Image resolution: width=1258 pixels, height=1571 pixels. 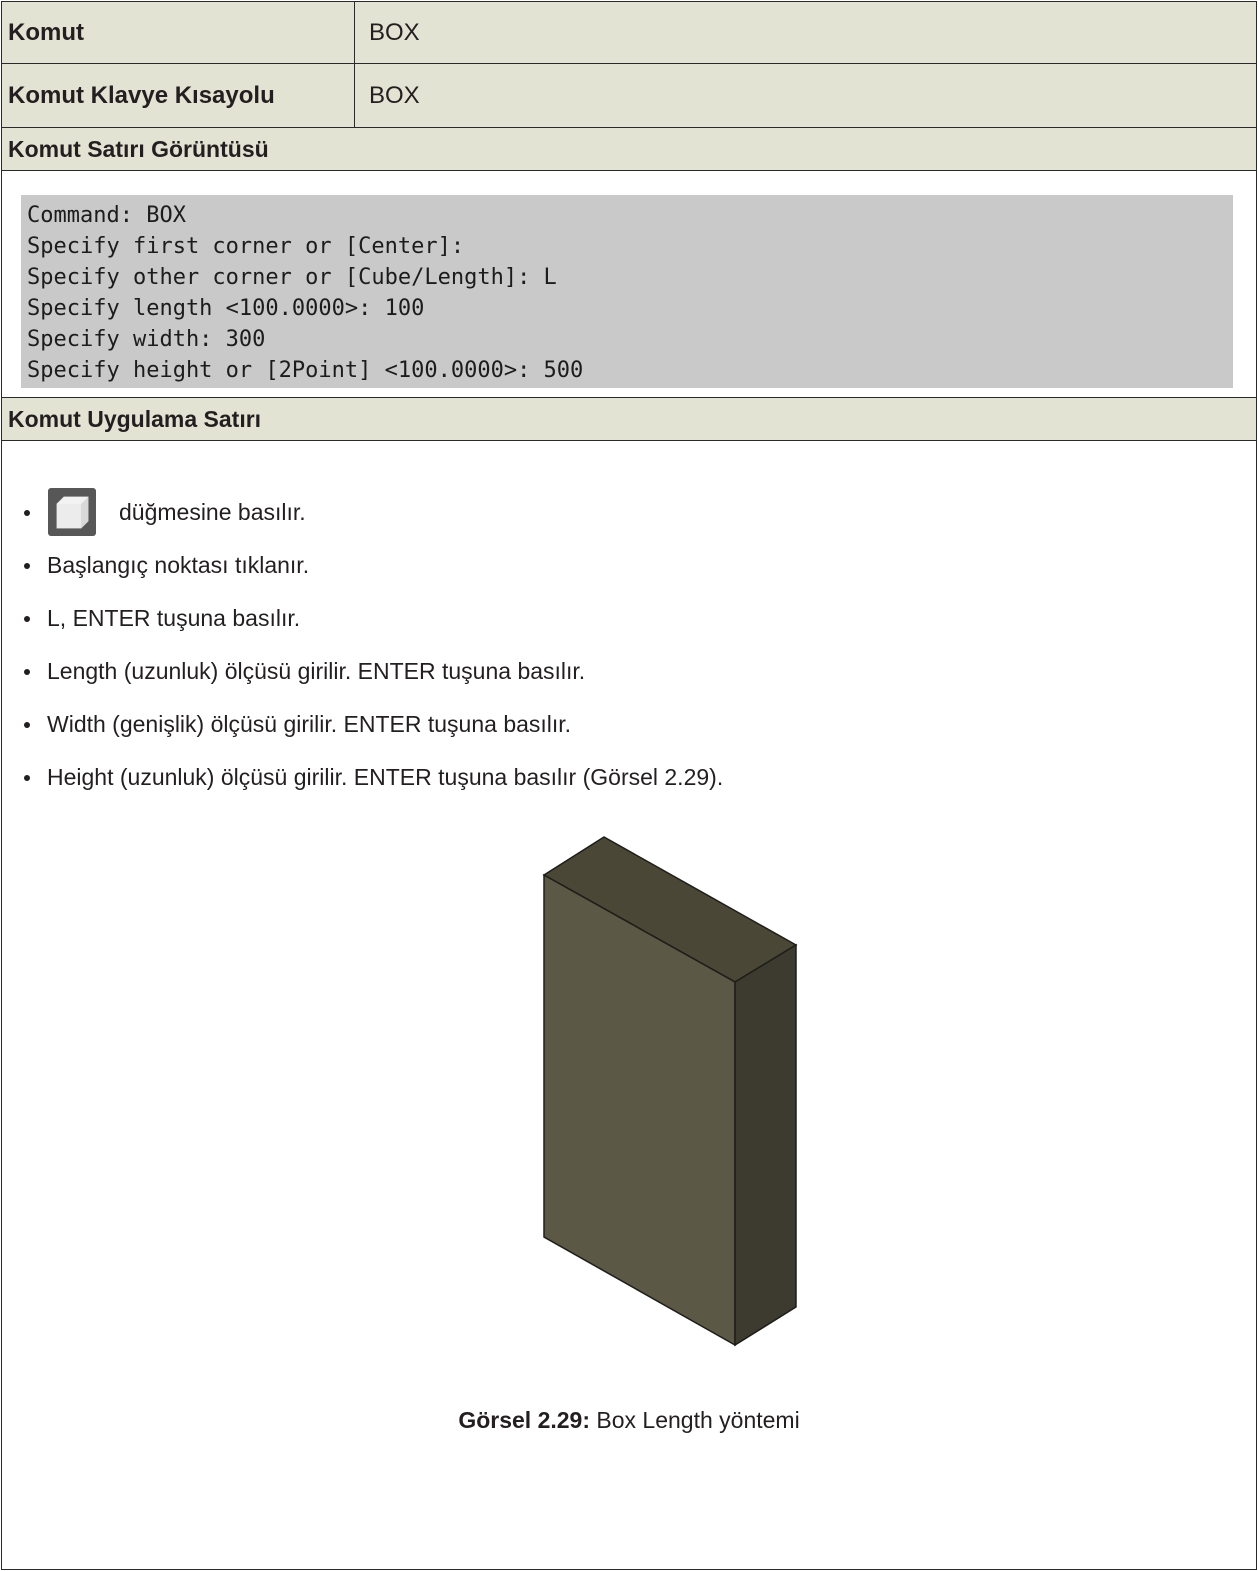 I want to click on shortcut-label: Komut Klavye Kısayolu, so click(x=178, y=95).